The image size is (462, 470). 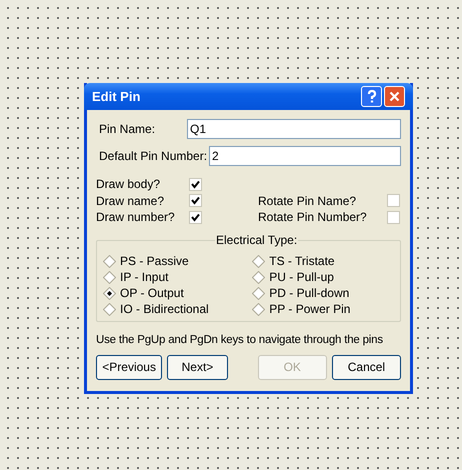 I want to click on radio-option: IO - Bidirectional, so click(x=177, y=309).